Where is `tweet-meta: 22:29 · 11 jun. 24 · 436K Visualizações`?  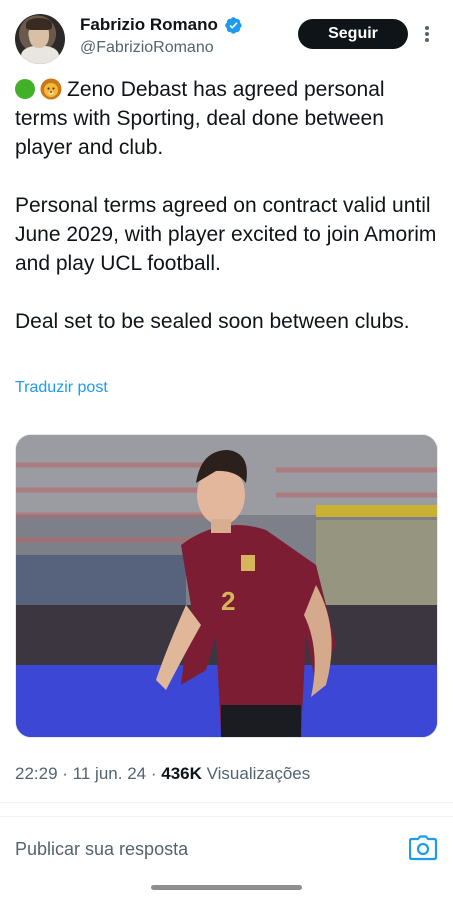
tweet-meta: 22:29 · 11 jun. 24 · 436K Visualizações is located at coordinates (163, 773).